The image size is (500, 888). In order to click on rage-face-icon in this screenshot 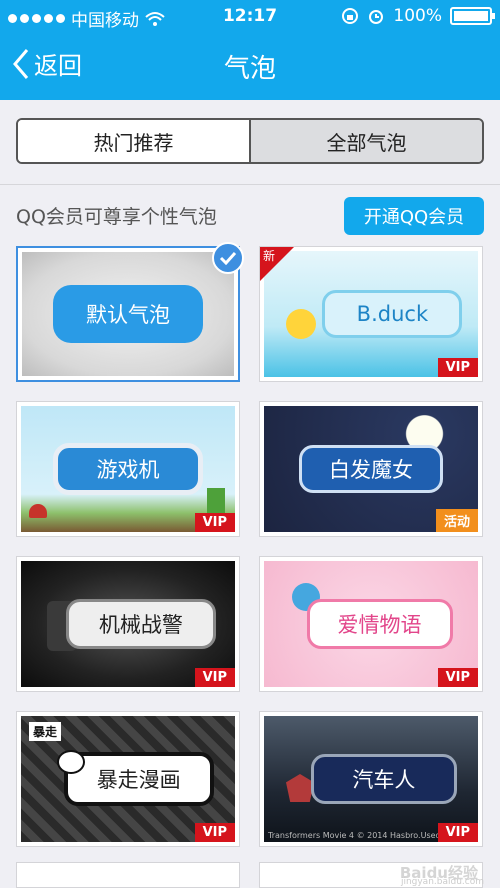, I will do `click(71, 762)`.